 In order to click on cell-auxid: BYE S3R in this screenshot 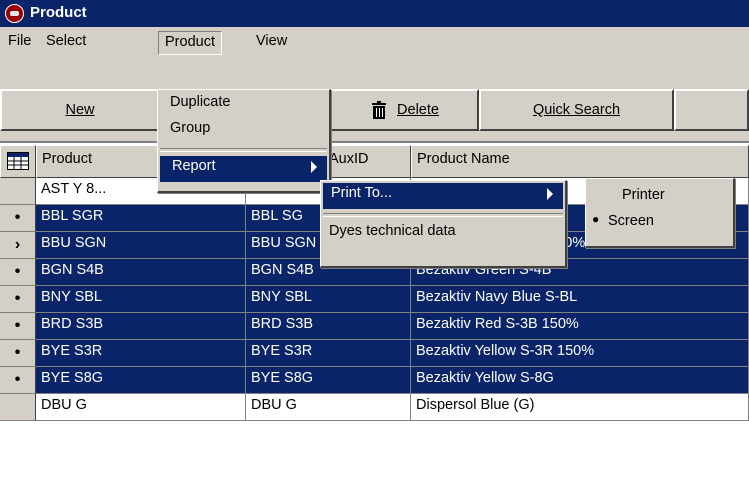, I will do `click(328, 353)`.